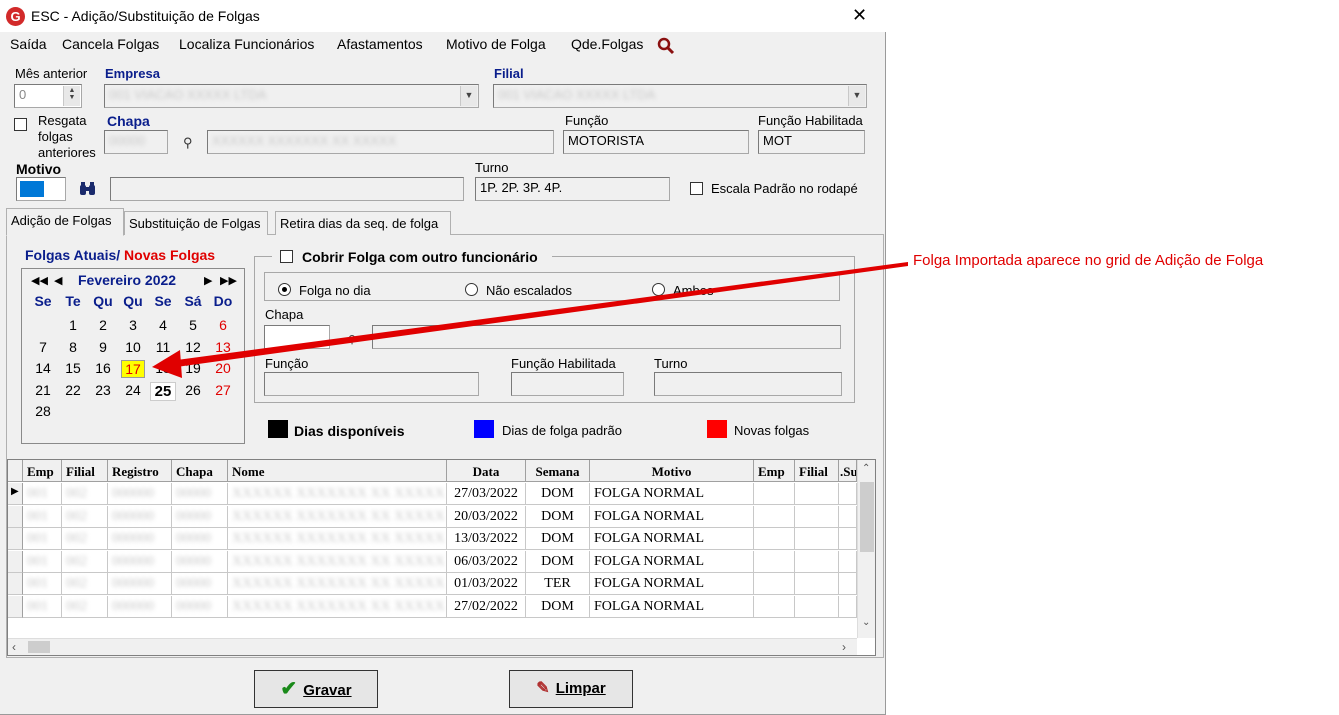 This screenshot has height=715, width=1339. I want to click on calendar-day: 2, so click(103, 325).